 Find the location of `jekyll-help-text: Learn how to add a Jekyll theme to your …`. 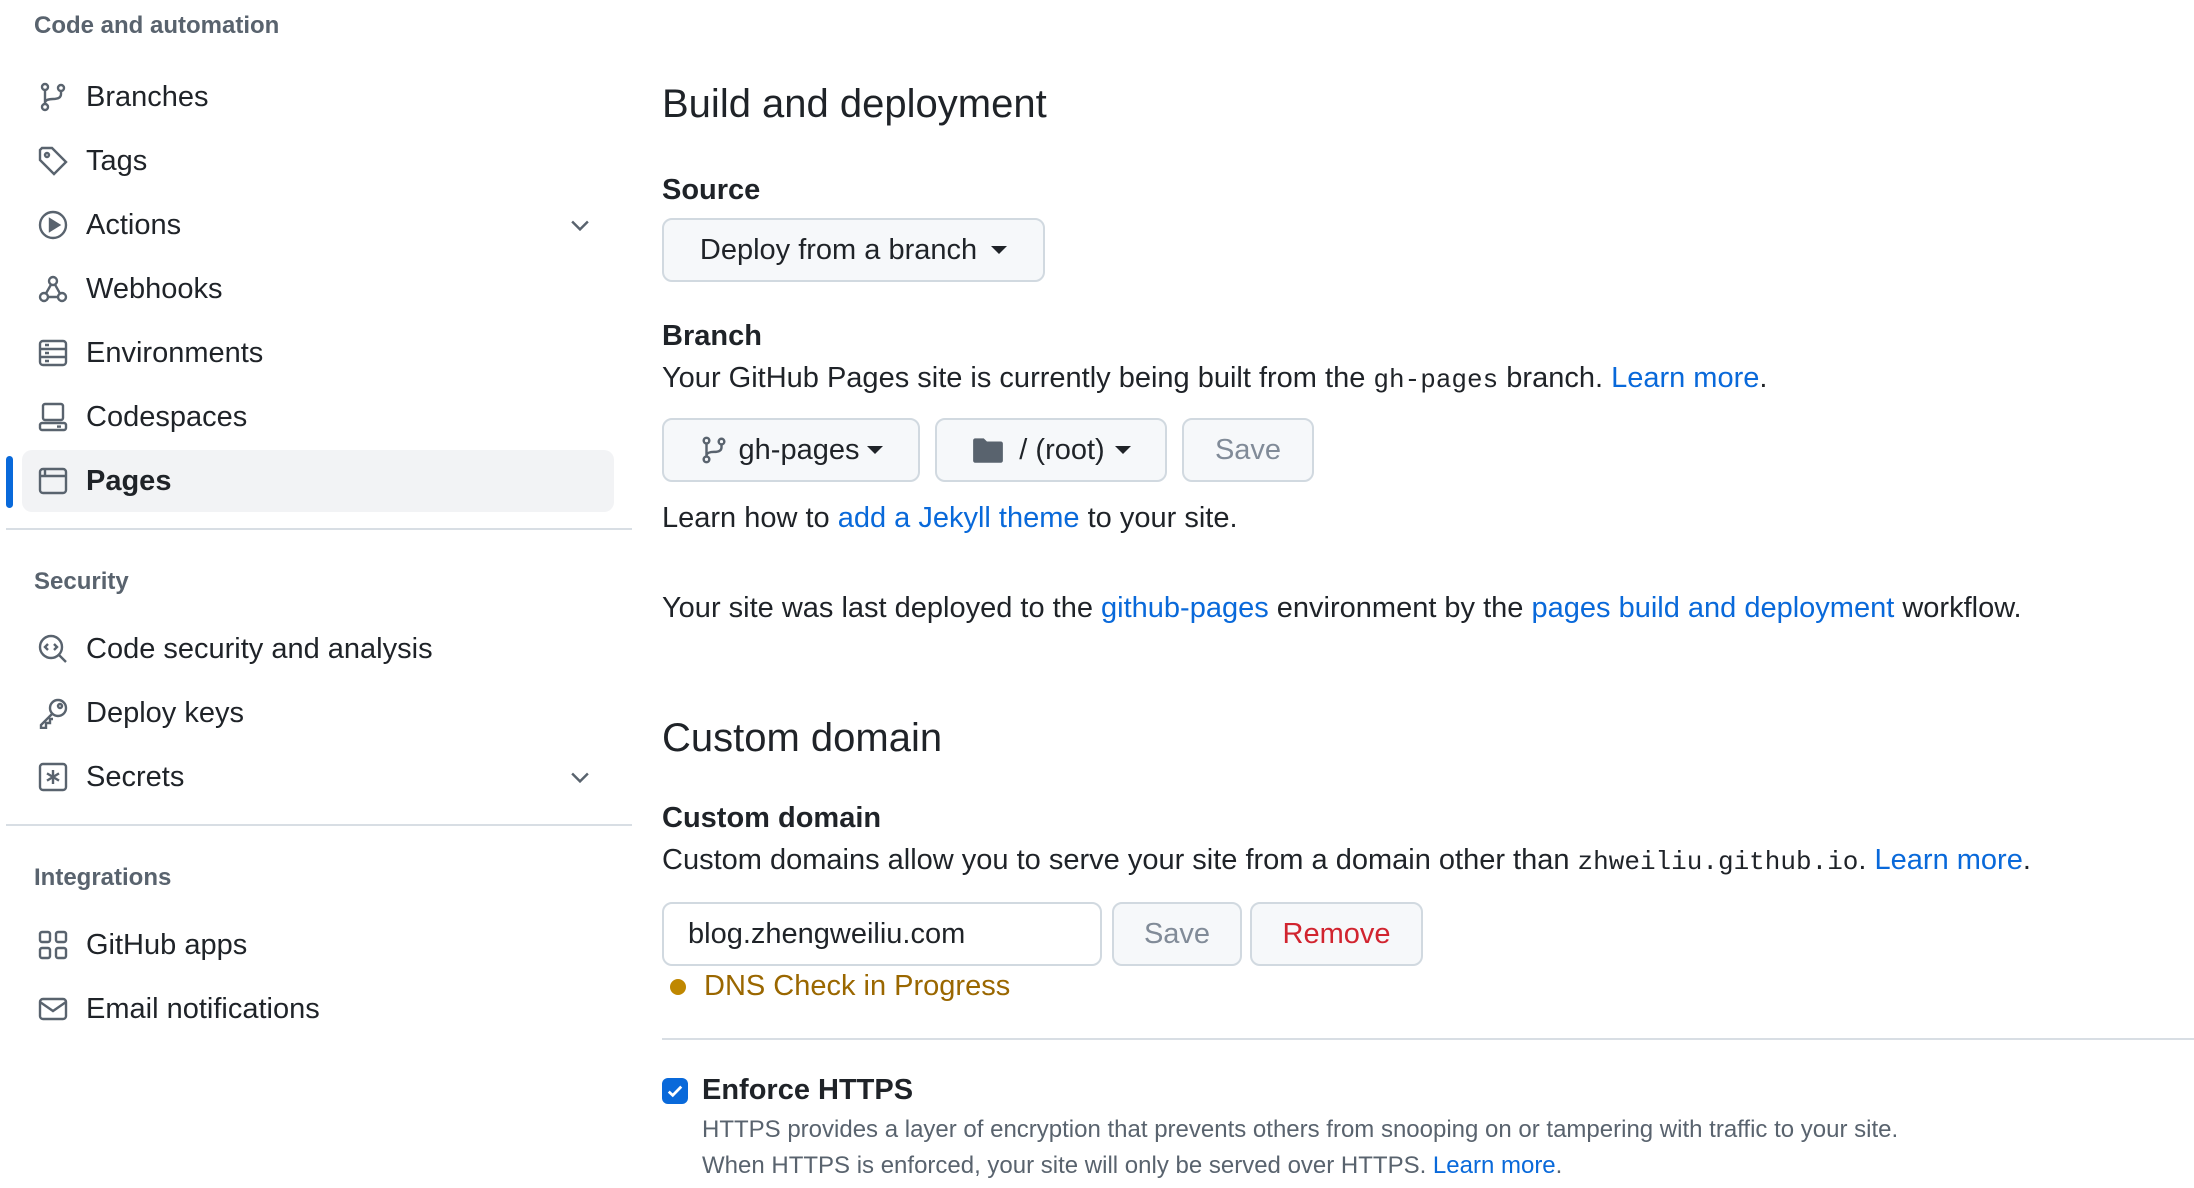

jekyll-help-text: Learn how to add a Jekyll theme to your … is located at coordinates (950, 518).